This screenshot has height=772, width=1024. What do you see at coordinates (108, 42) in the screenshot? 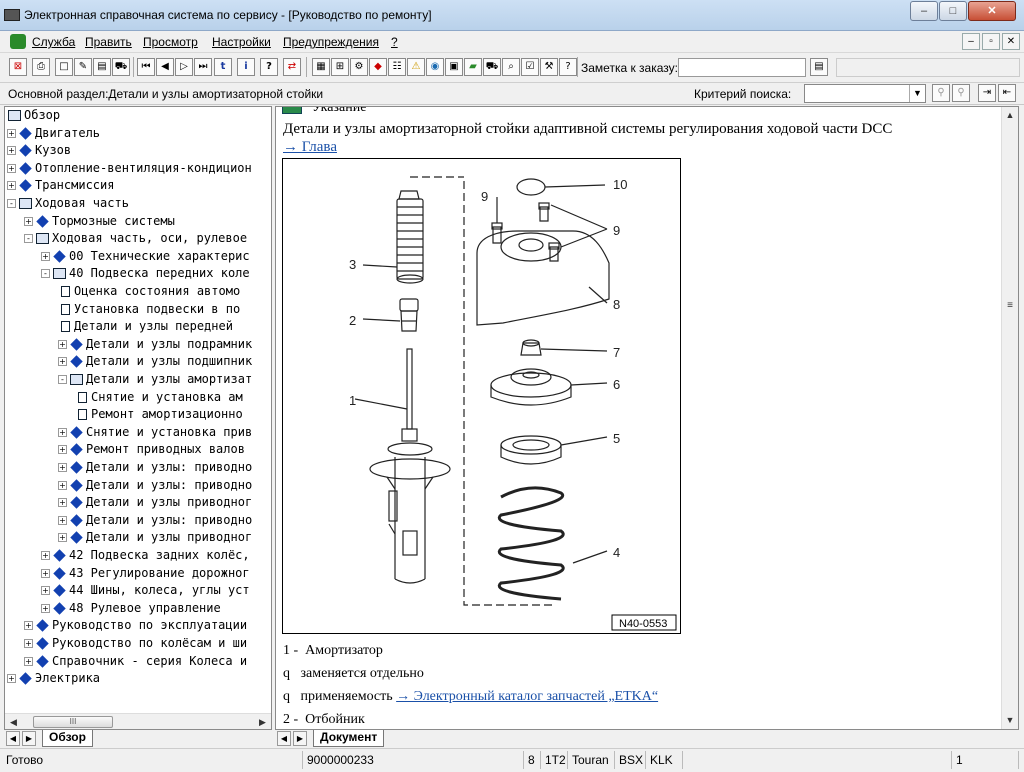
I see `menu-edit: Править` at bounding box center [108, 42].